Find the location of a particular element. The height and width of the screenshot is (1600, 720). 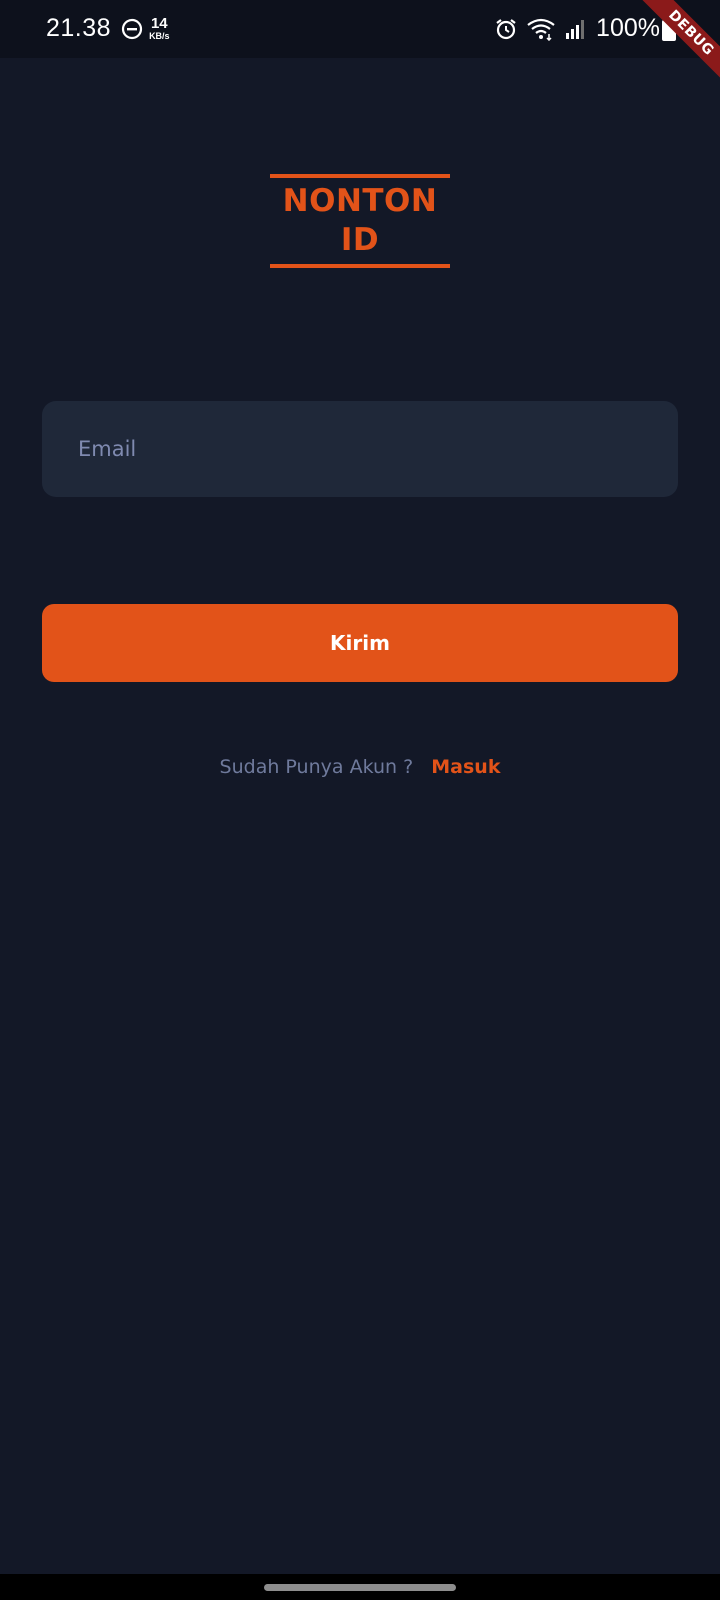

alarm-icon is located at coordinates (506, 28).